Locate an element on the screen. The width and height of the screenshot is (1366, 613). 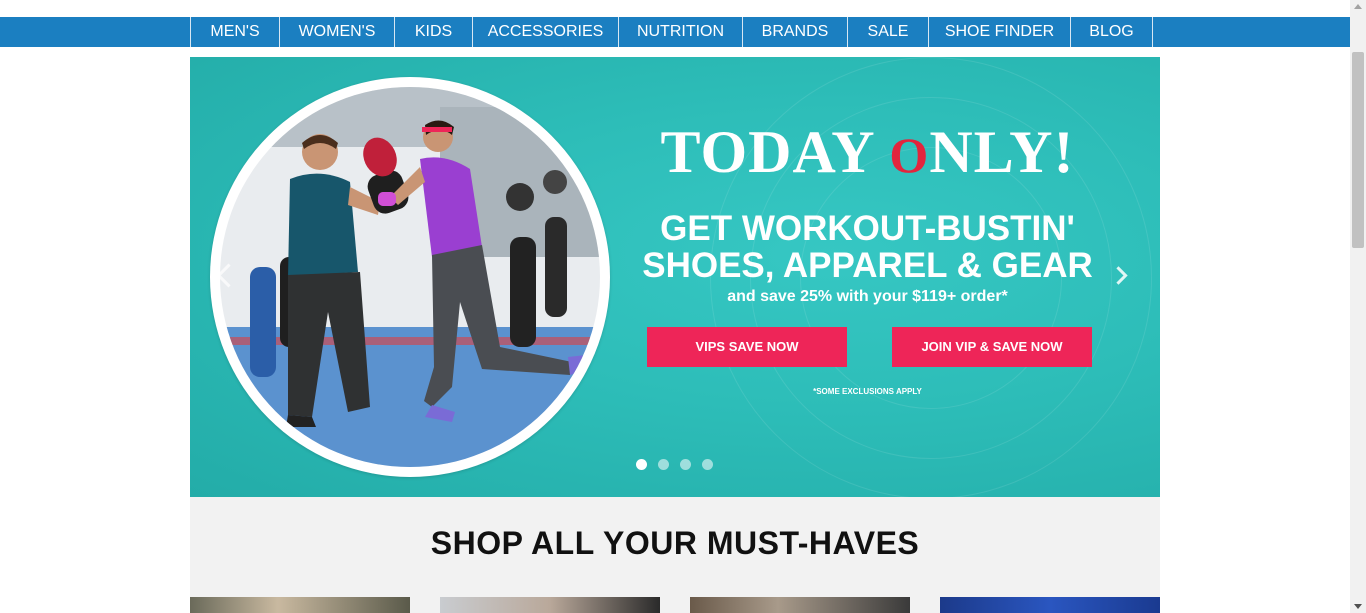
page-scrollbar is located at coordinates (1358, 306).